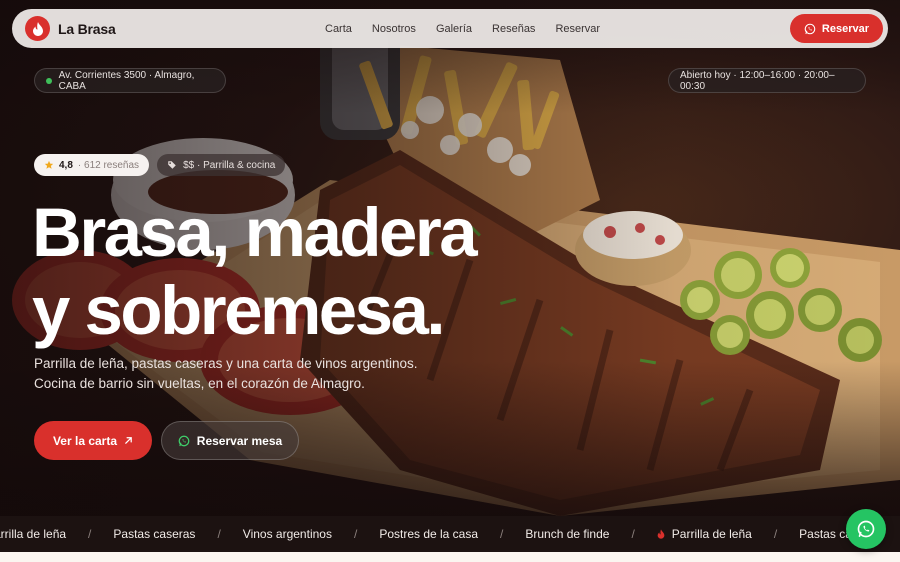  What do you see at coordinates (287, 534) in the screenshot?
I see `marquee-item: Vinos argentinos` at bounding box center [287, 534].